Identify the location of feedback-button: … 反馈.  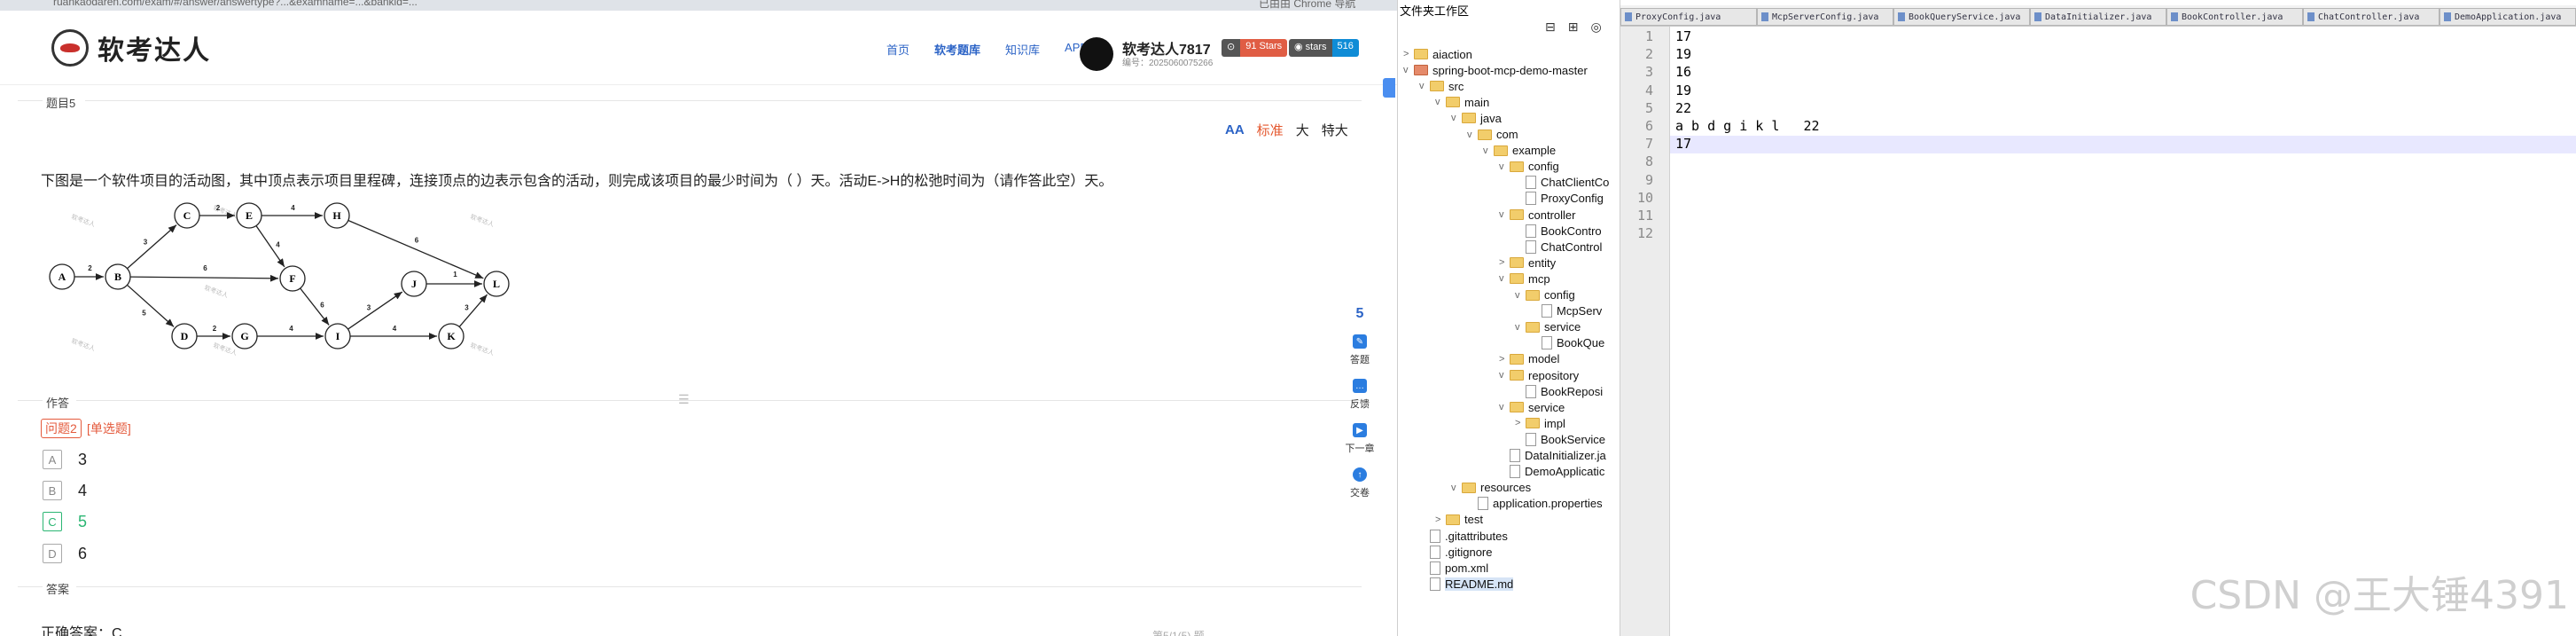
(1360, 395).